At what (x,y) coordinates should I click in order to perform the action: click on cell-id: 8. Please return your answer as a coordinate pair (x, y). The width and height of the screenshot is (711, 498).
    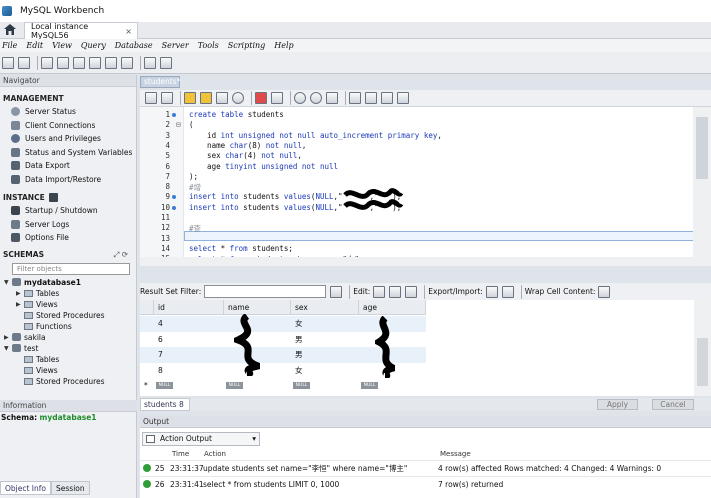
    Looking at the image, I should click on (158, 371).